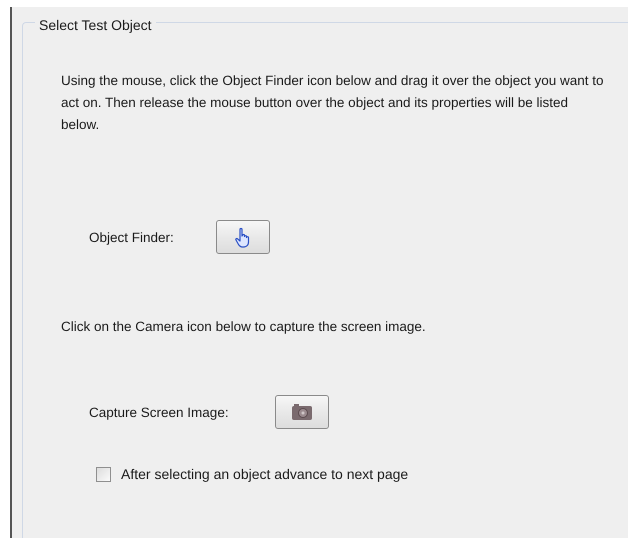 This screenshot has height=538, width=628. What do you see at coordinates (244, 327) in the screenshot?
I see `camera-instructions-text: Click on the Camera icon below to capture the screen image.` at bounding box center [244, 327].